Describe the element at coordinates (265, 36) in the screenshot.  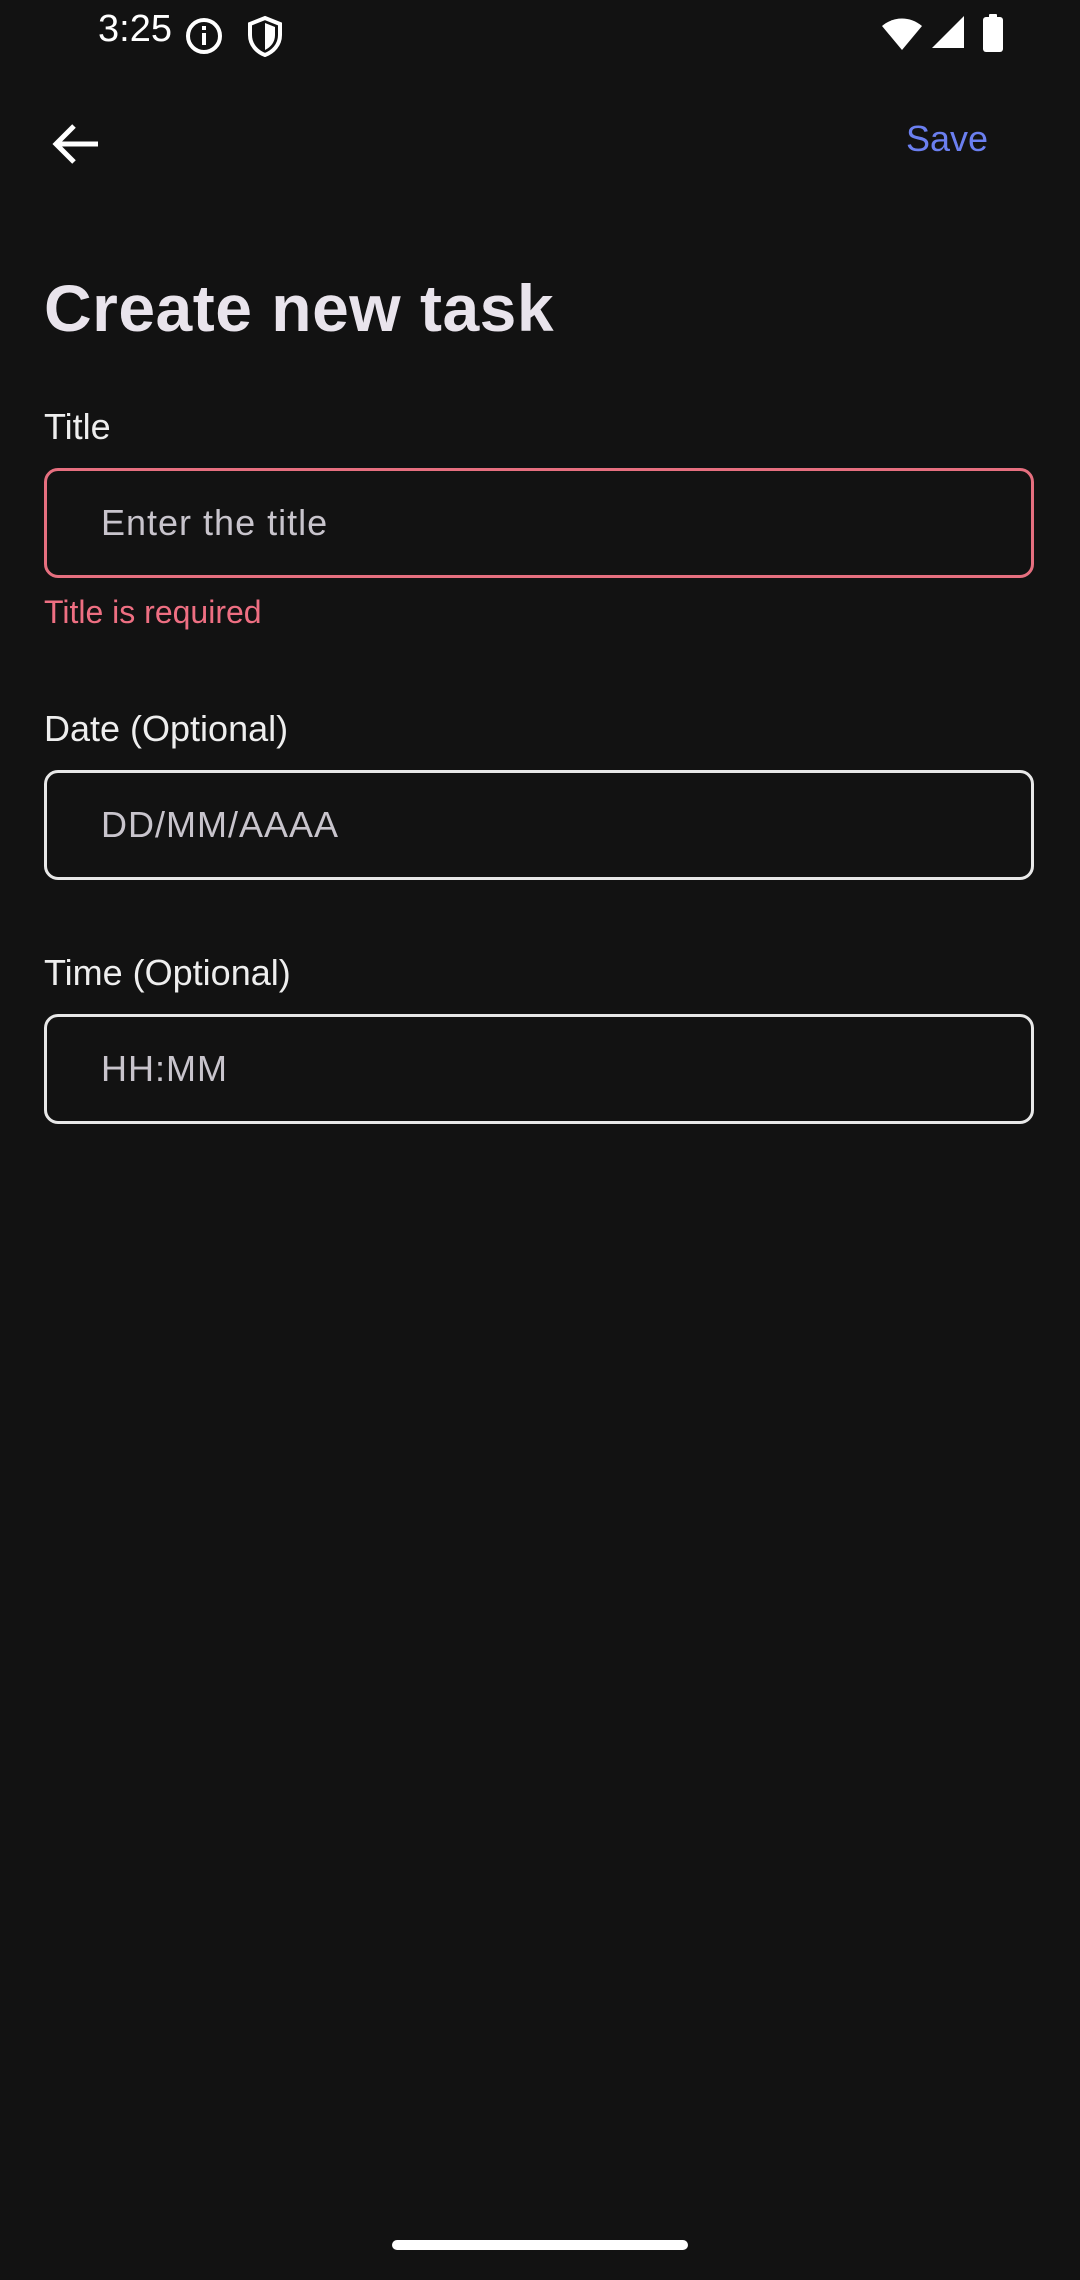
I see `shield-icon` at that location.